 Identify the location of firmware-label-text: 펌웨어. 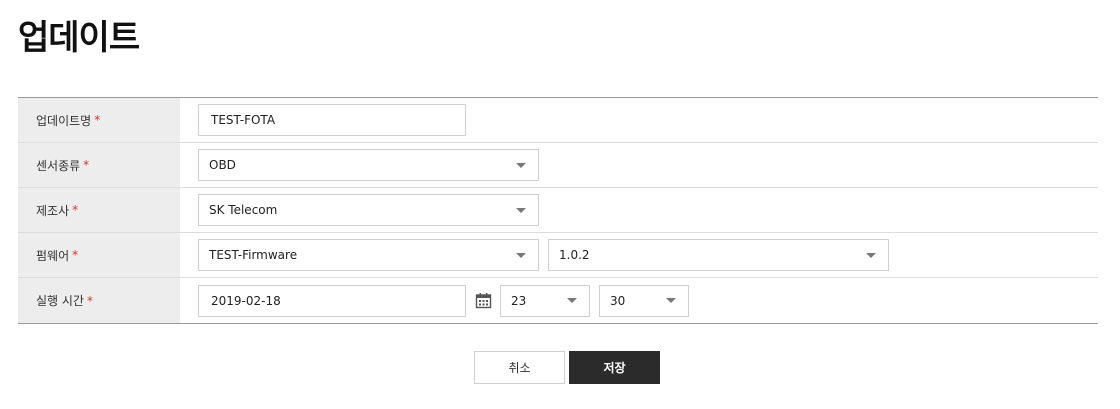
(53, 255).